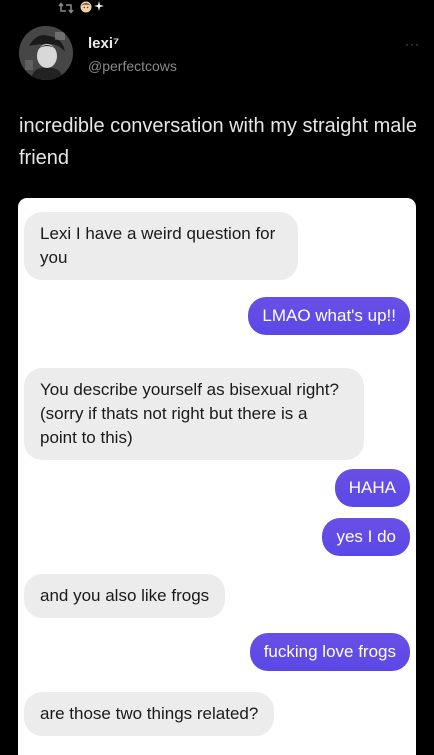 This screenshot has width=434, height=755. What do you see at coordinates (329, 316) in the screenshot?
I see `message-bubble-sent: LMAO what's up!!` at bounding box center [329, 316].